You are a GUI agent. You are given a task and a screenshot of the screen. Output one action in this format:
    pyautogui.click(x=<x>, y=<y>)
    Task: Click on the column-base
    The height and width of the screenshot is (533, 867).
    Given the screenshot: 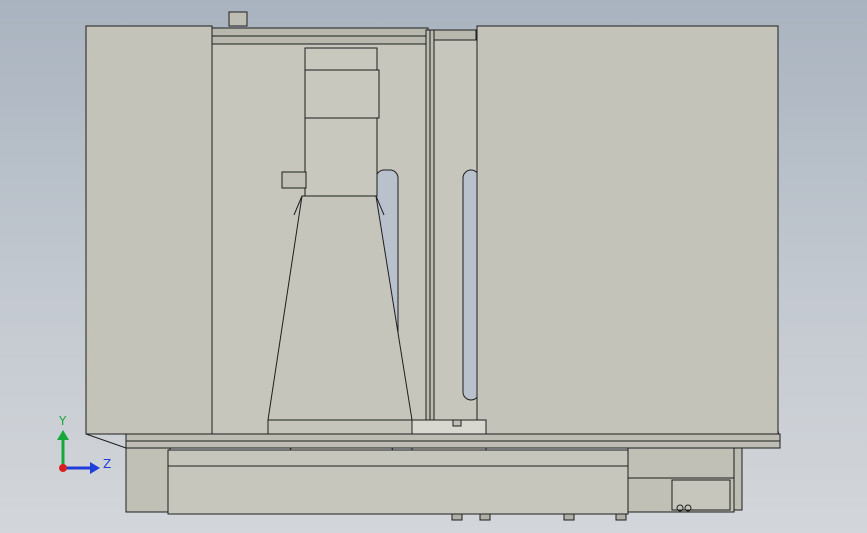 What is the action you would take?
    pyautogui.click(x=340, y=427)
    